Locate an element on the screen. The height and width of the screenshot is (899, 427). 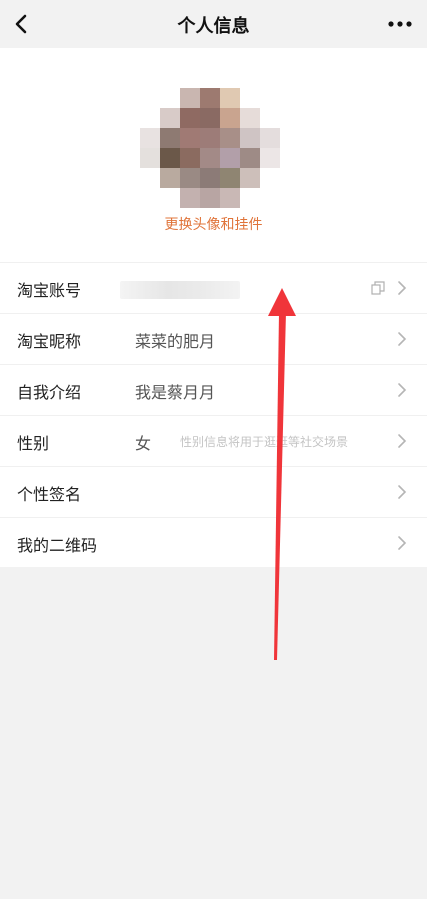
avatar is located at coordinates (210, 148).